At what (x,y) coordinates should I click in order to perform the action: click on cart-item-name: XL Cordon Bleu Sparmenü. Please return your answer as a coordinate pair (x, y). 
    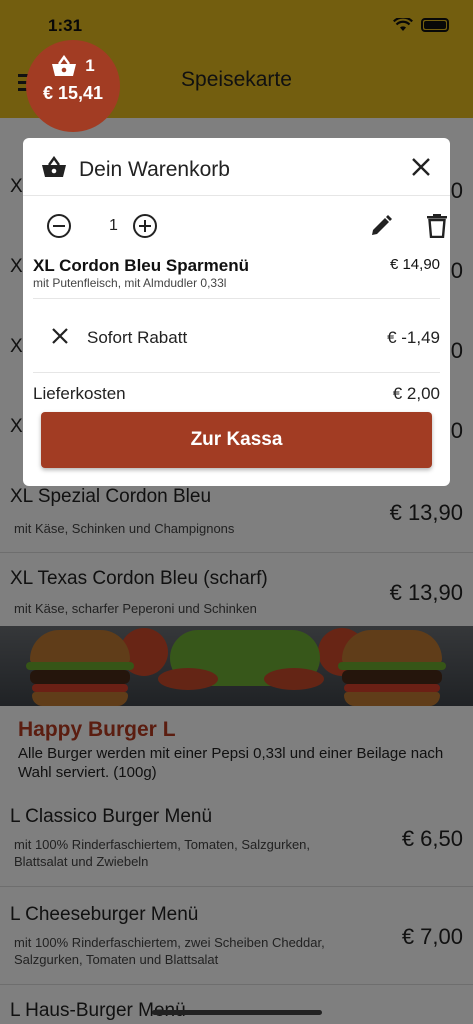
    Looking at the image, I should click on (141, 265).